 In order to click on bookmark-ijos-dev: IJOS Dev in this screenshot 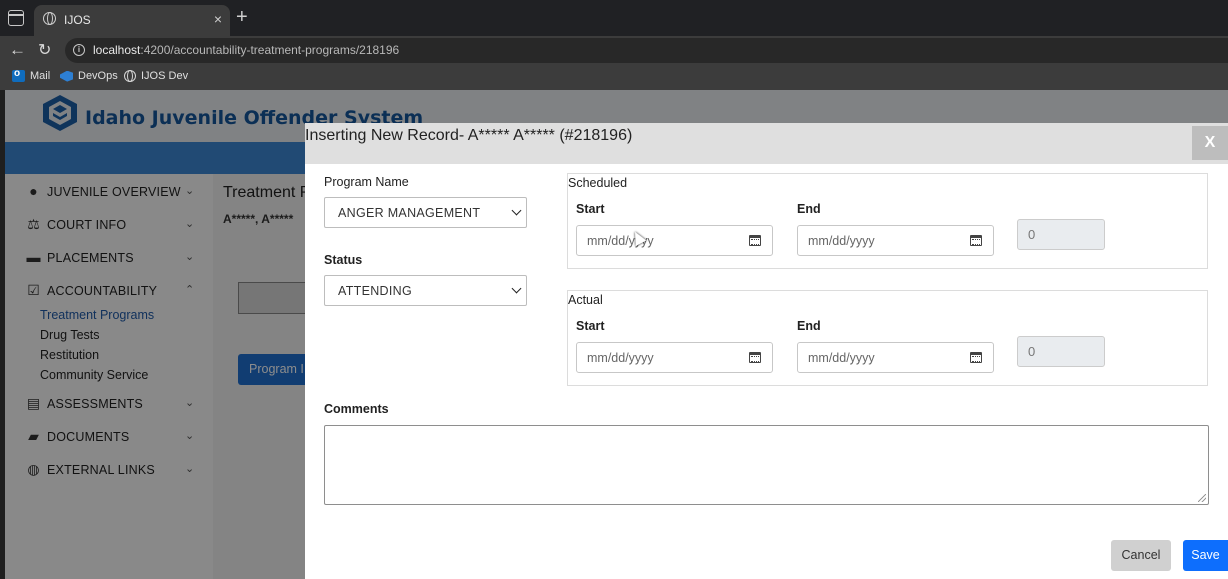, I will do `click(156, 76)`.